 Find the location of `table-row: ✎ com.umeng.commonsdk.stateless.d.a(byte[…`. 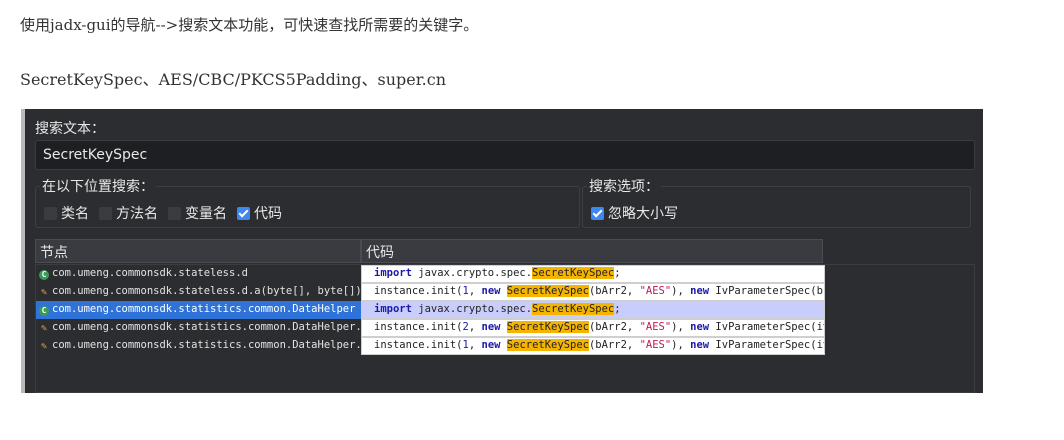

table-row: ✎ com.umeng.commonsdk.stateless.d.a(byte[… is located at coordinates (505, 292).